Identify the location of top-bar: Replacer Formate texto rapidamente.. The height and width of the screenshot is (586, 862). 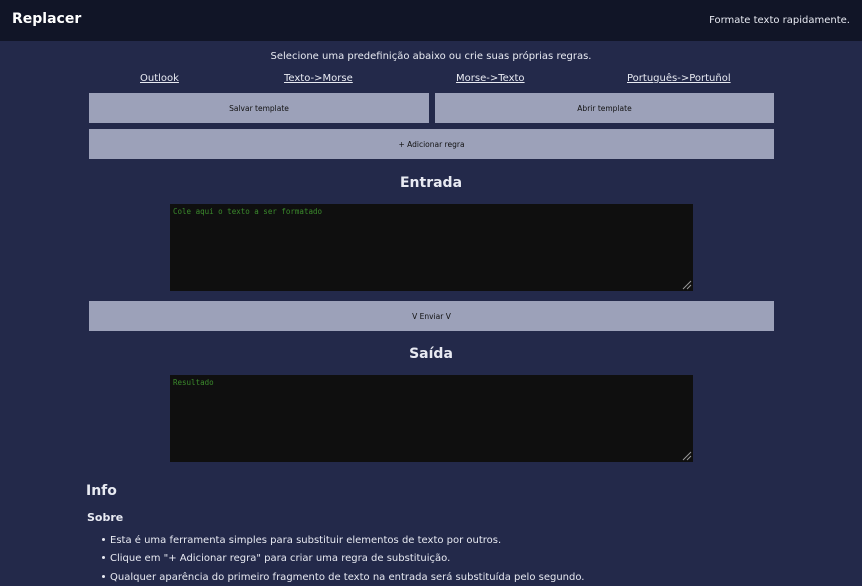
(431, 20).